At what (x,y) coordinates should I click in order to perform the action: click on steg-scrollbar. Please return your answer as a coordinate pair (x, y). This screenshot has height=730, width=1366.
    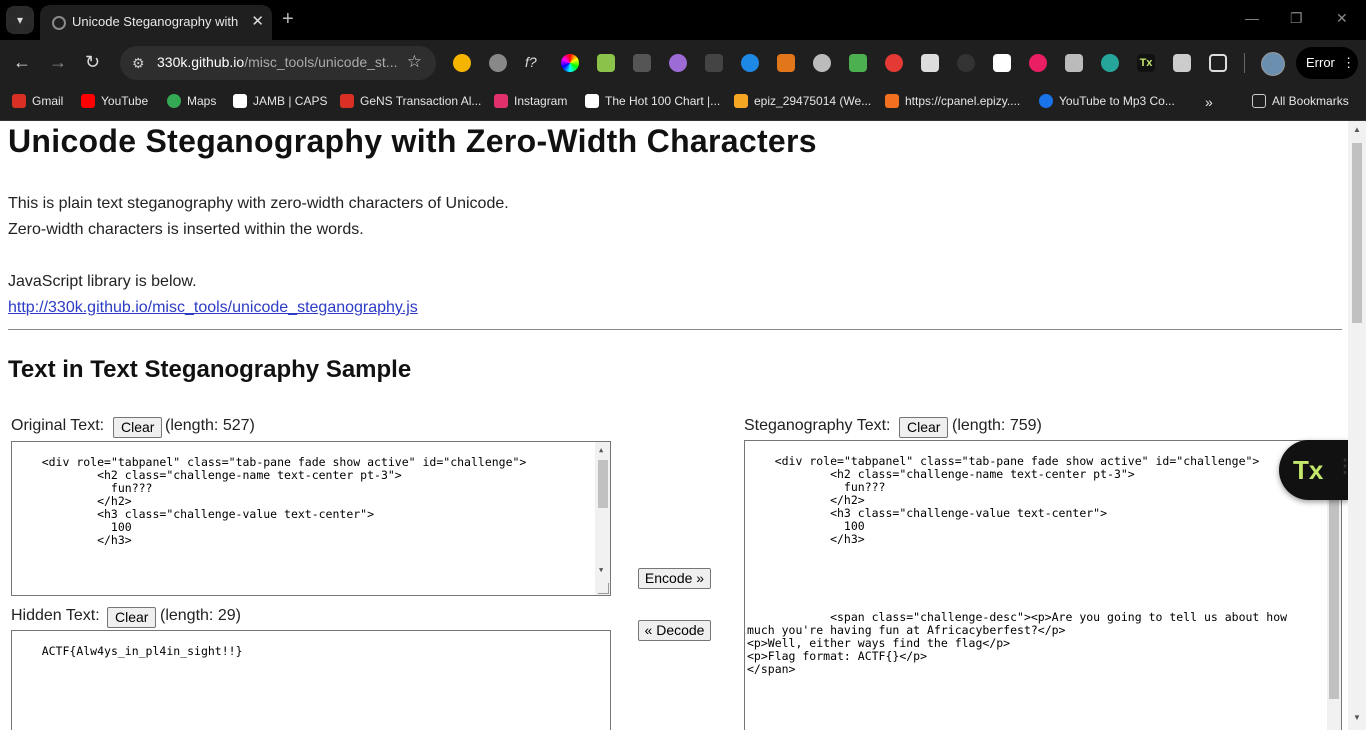
    Looking at the image, I should click on (1334, 612).